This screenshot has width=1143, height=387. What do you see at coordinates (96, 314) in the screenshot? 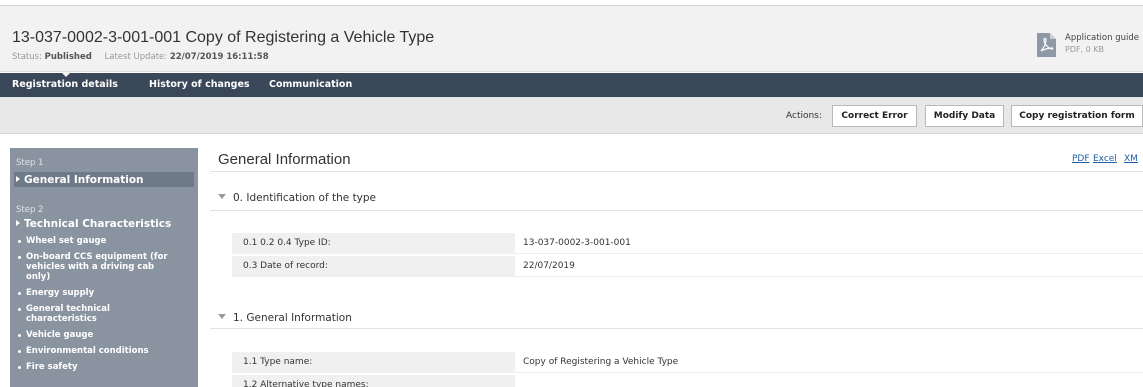
I see `sidebar-subitem-general-technical: General technical characteristics` at bounding box center [96, 314].